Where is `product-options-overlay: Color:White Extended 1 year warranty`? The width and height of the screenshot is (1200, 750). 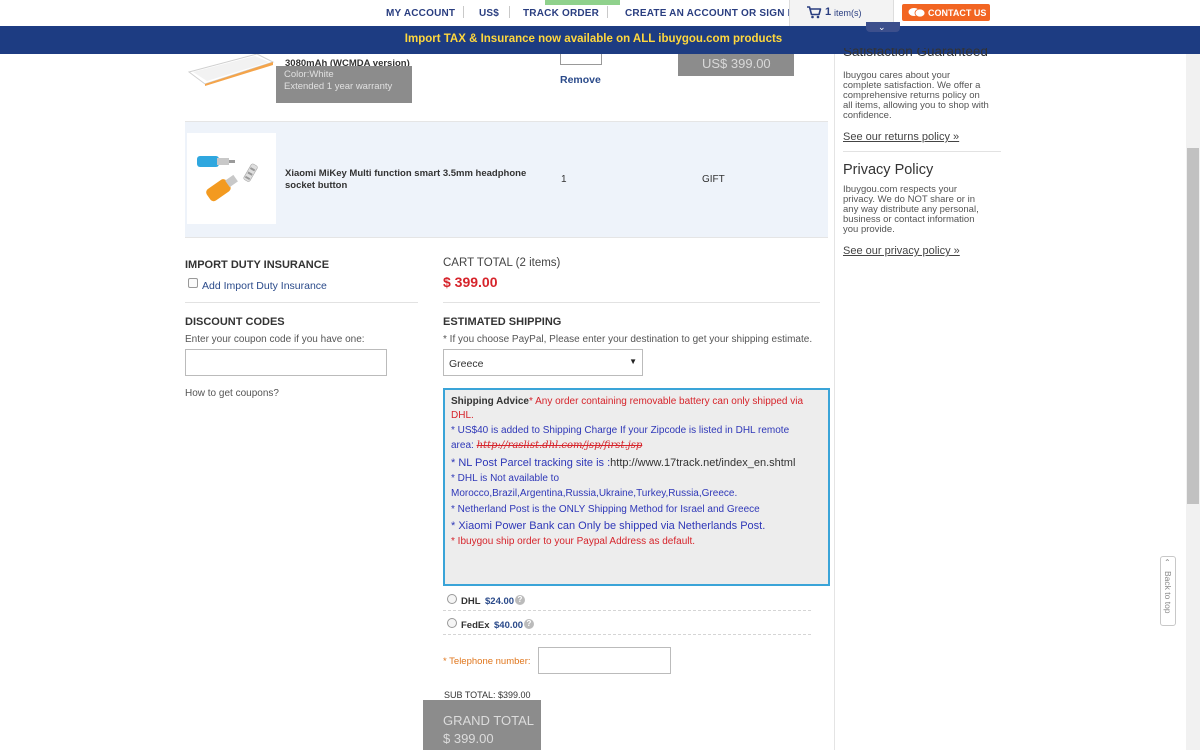 product-options-overlay: Color:White Extended 1 year warranty is located at coordinates (344, 84).